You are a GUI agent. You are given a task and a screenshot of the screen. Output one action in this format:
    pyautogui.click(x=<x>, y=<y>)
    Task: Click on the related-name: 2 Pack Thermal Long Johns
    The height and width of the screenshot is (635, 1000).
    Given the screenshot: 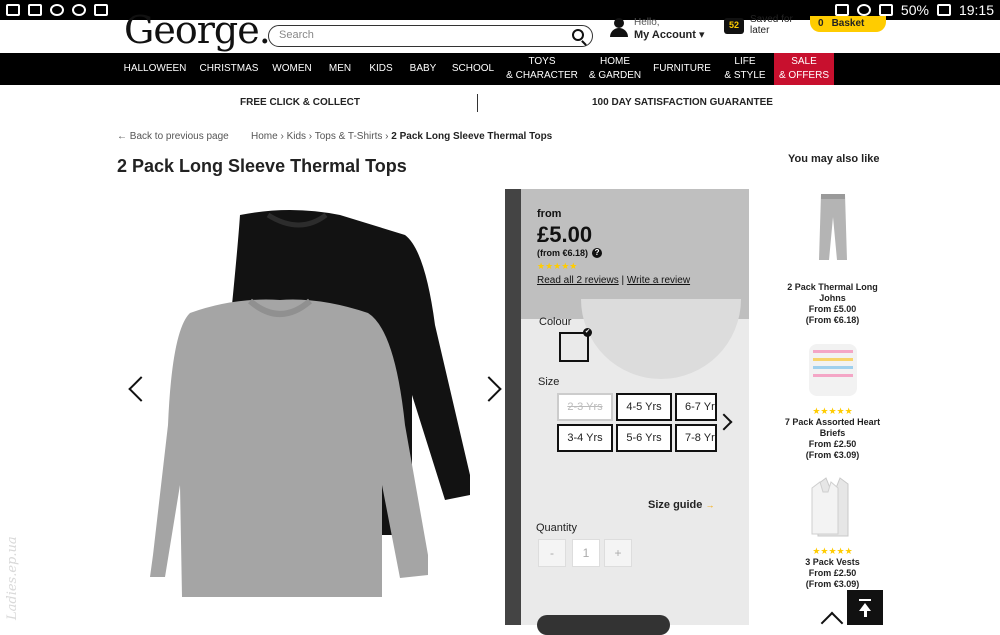 What is the action you would take?
    pyautogui.click(x=832, y=292)
    